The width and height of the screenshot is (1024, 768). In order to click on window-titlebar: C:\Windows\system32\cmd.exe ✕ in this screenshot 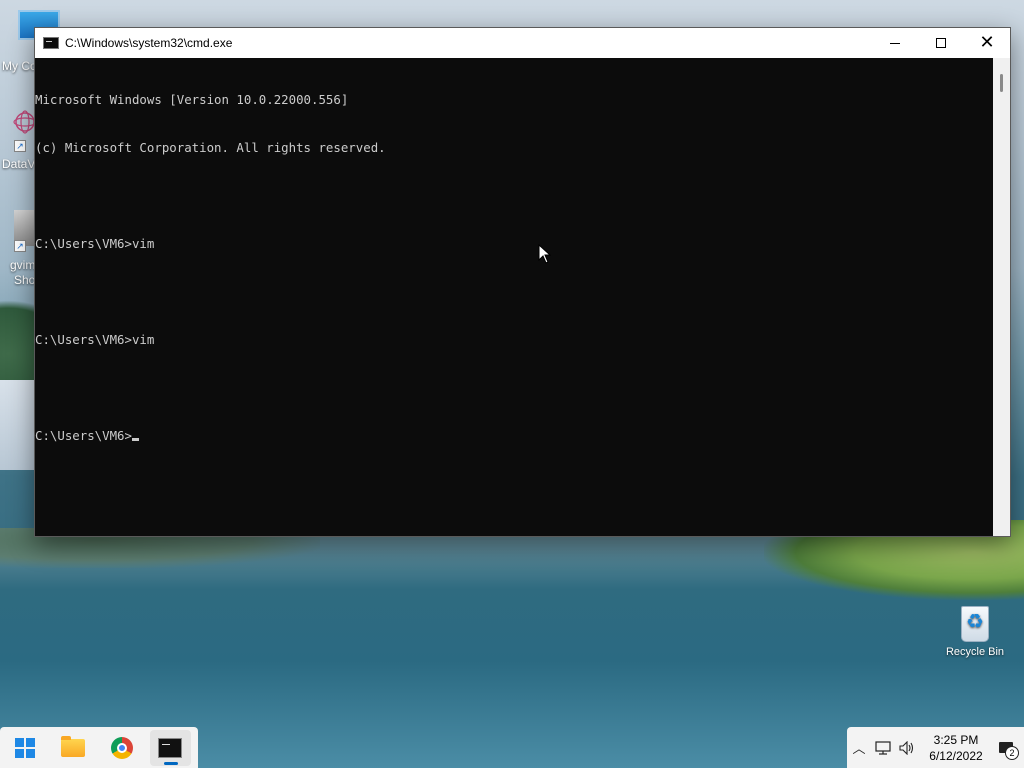, I will do `click(522, 43)`.